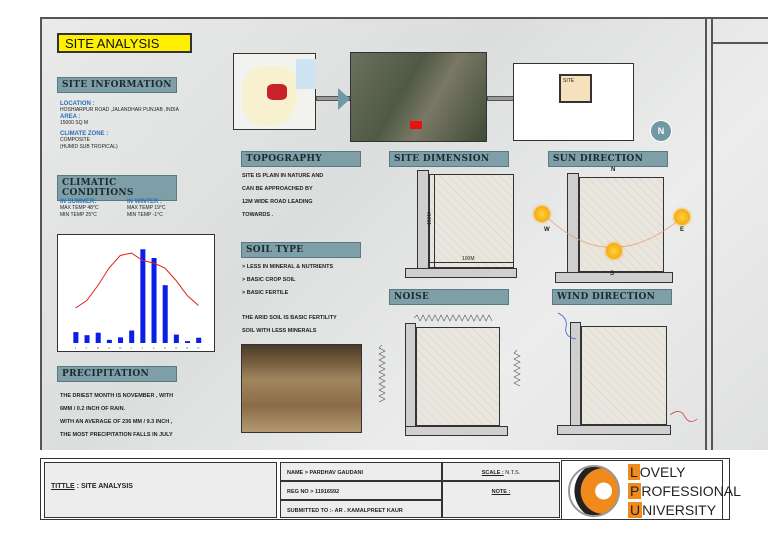 This screenshot has width=768, height=542. Describe the element at coordinates (277, 202) in the screenshot. I see `topo-line: 12M WIDE ROAD LEADING` at that location.